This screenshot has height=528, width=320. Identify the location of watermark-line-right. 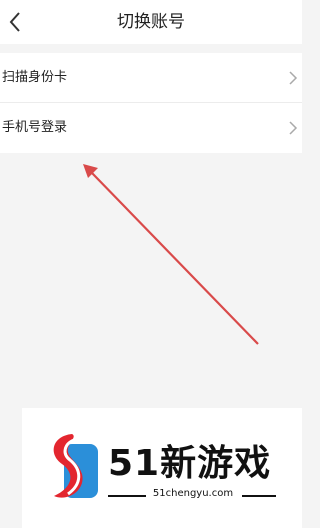
(259, 496).